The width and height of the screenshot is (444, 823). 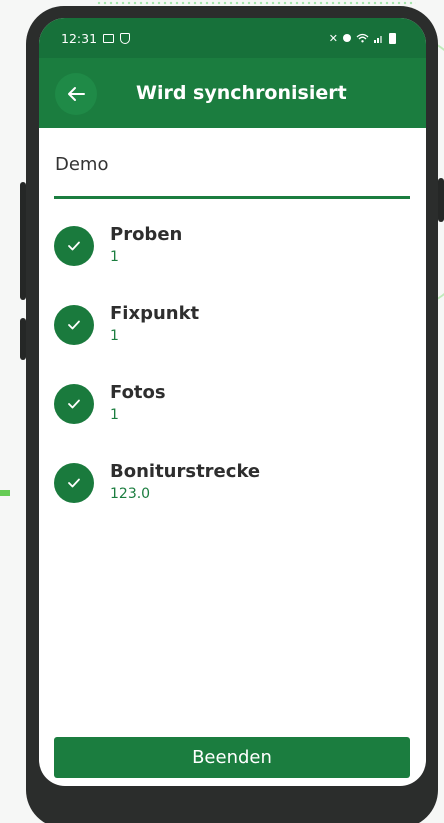 I want to click on sync-item-label: Fixpunkt, so click(x=155, y=313).